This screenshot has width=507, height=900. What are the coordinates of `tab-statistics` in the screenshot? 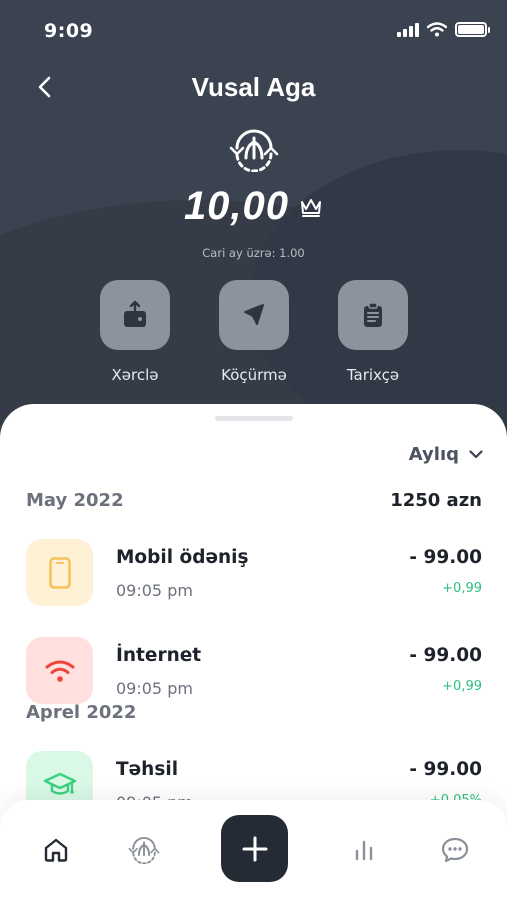 It's located at (364, 850).